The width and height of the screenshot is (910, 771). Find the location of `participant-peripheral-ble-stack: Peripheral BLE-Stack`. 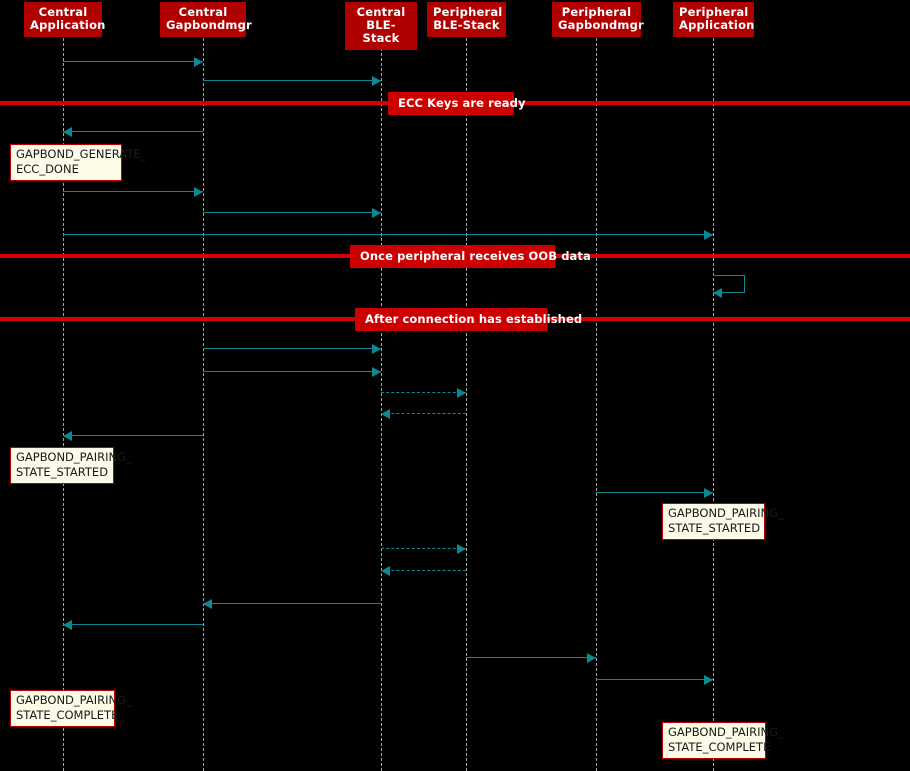

participant-peripheral-ble-stack: Peripheral BLE-Stack is located at coordinates (466, 19).